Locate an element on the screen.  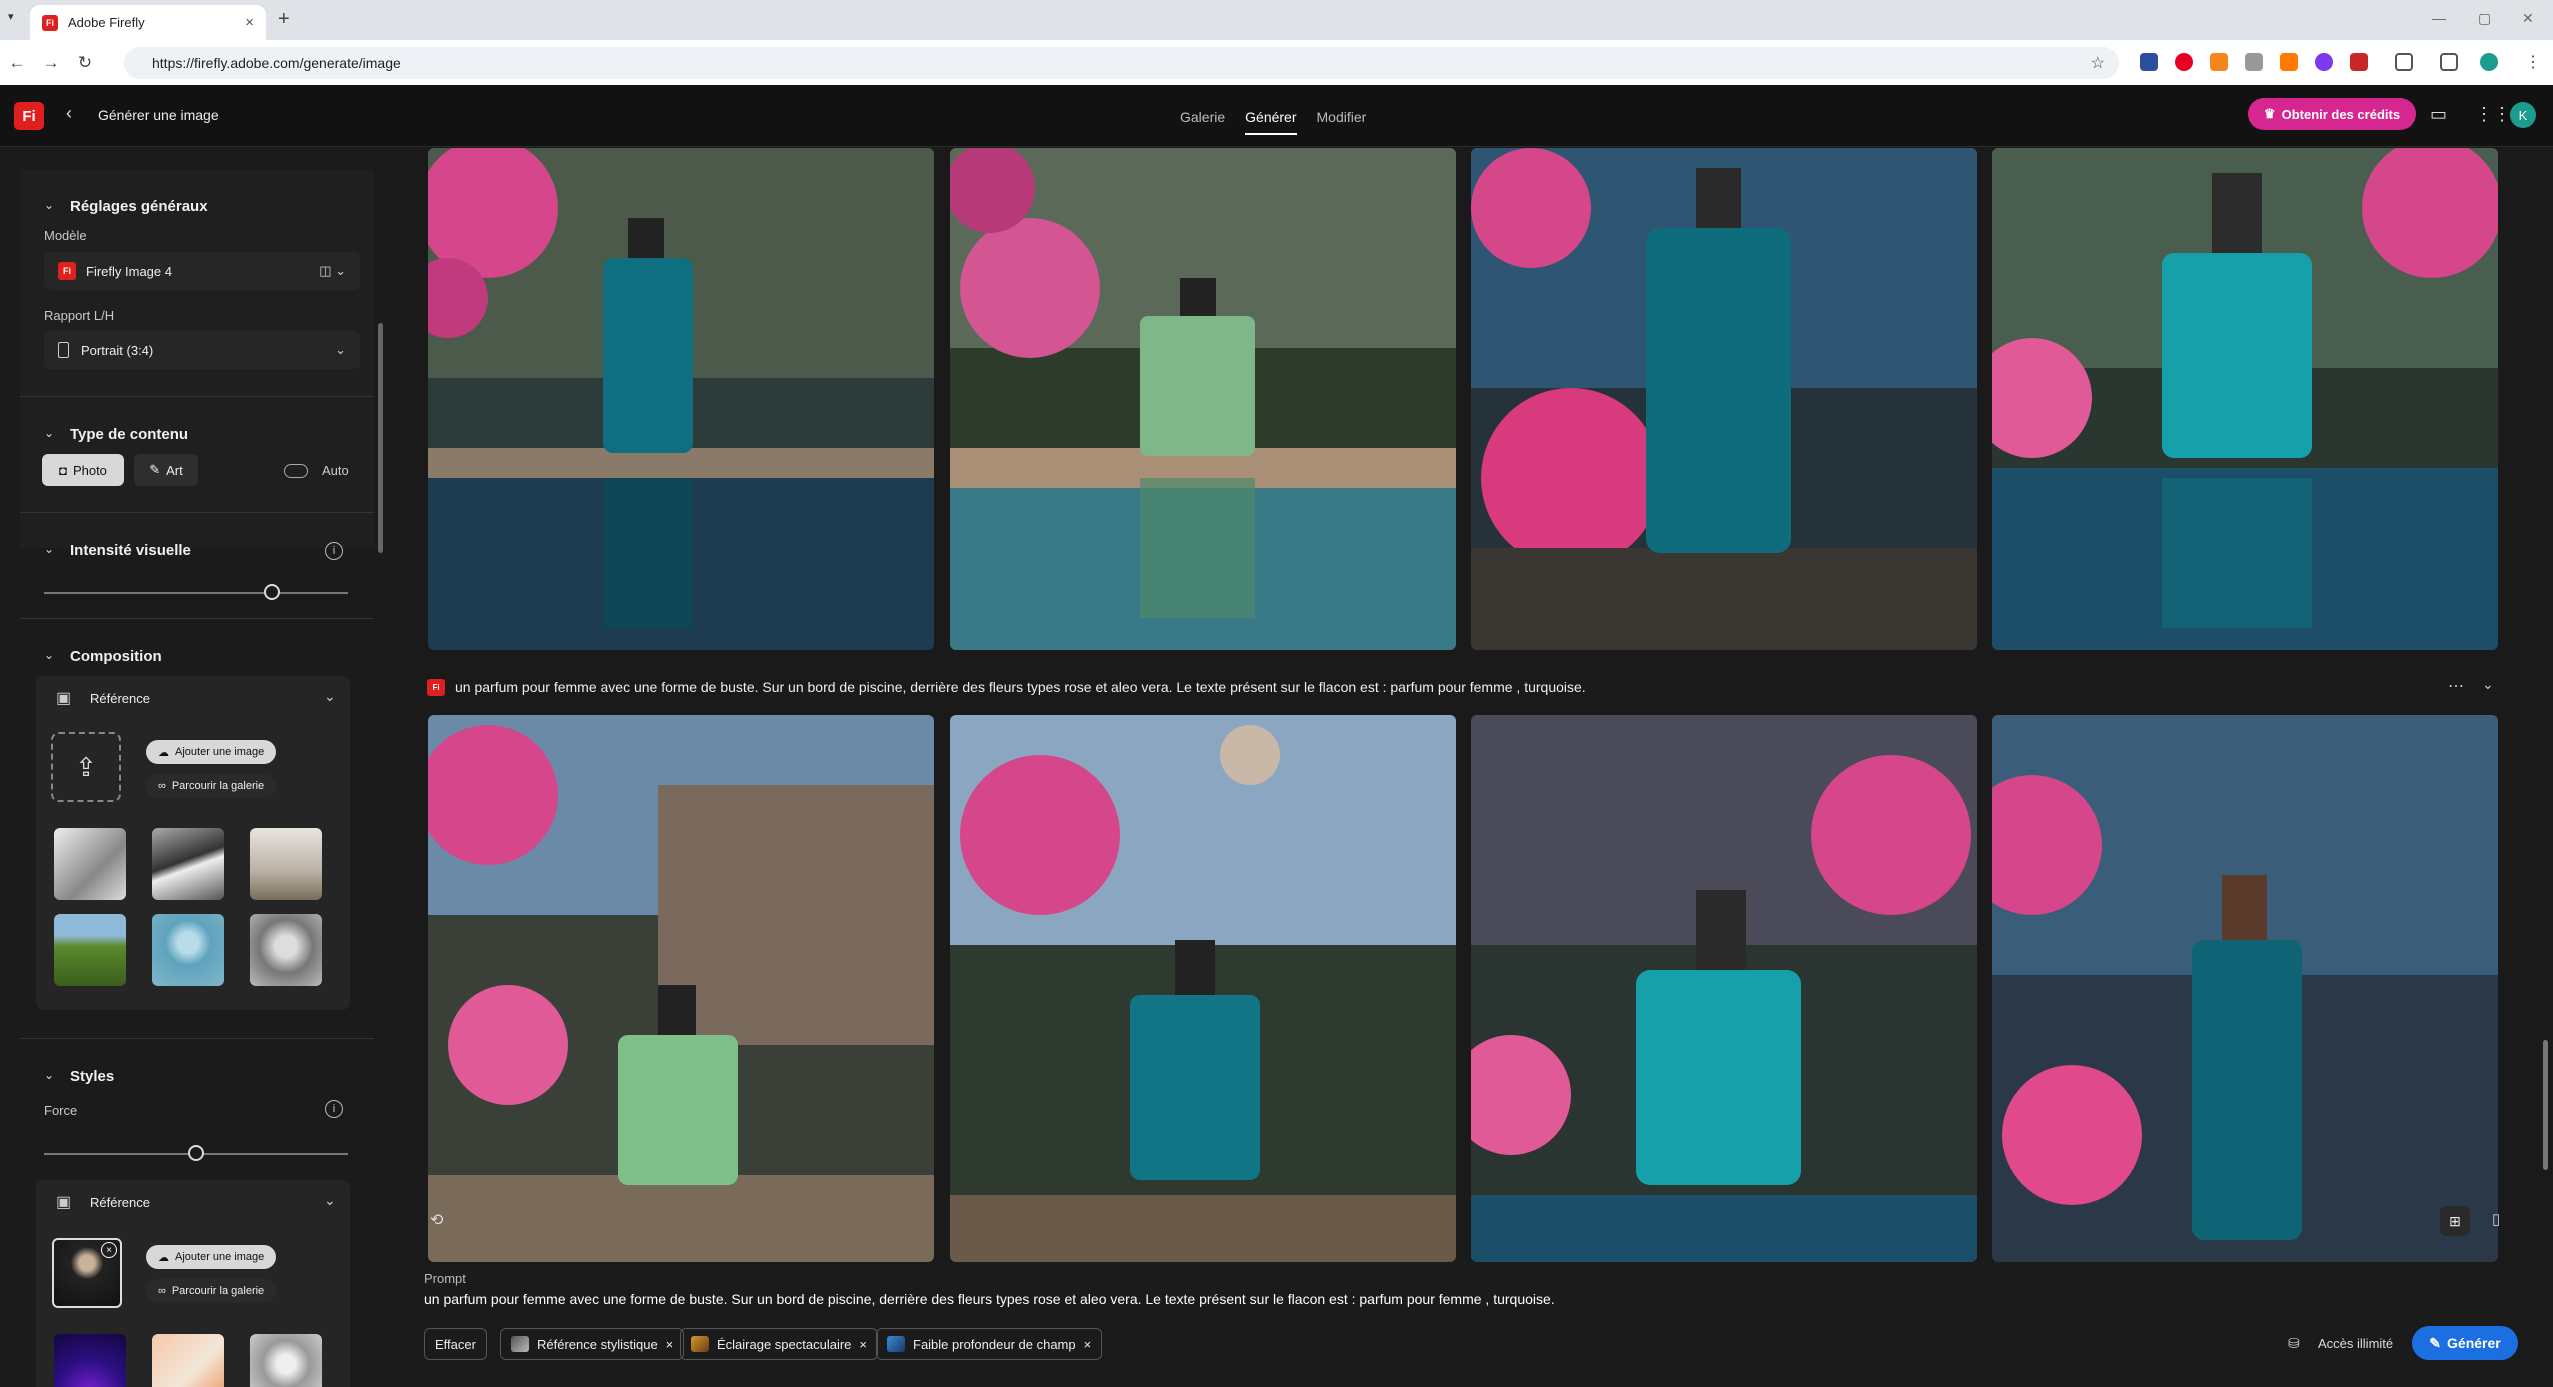
shallow-depth-chip: Faible profondeur de champ × is located at coordinates (989, 1344).